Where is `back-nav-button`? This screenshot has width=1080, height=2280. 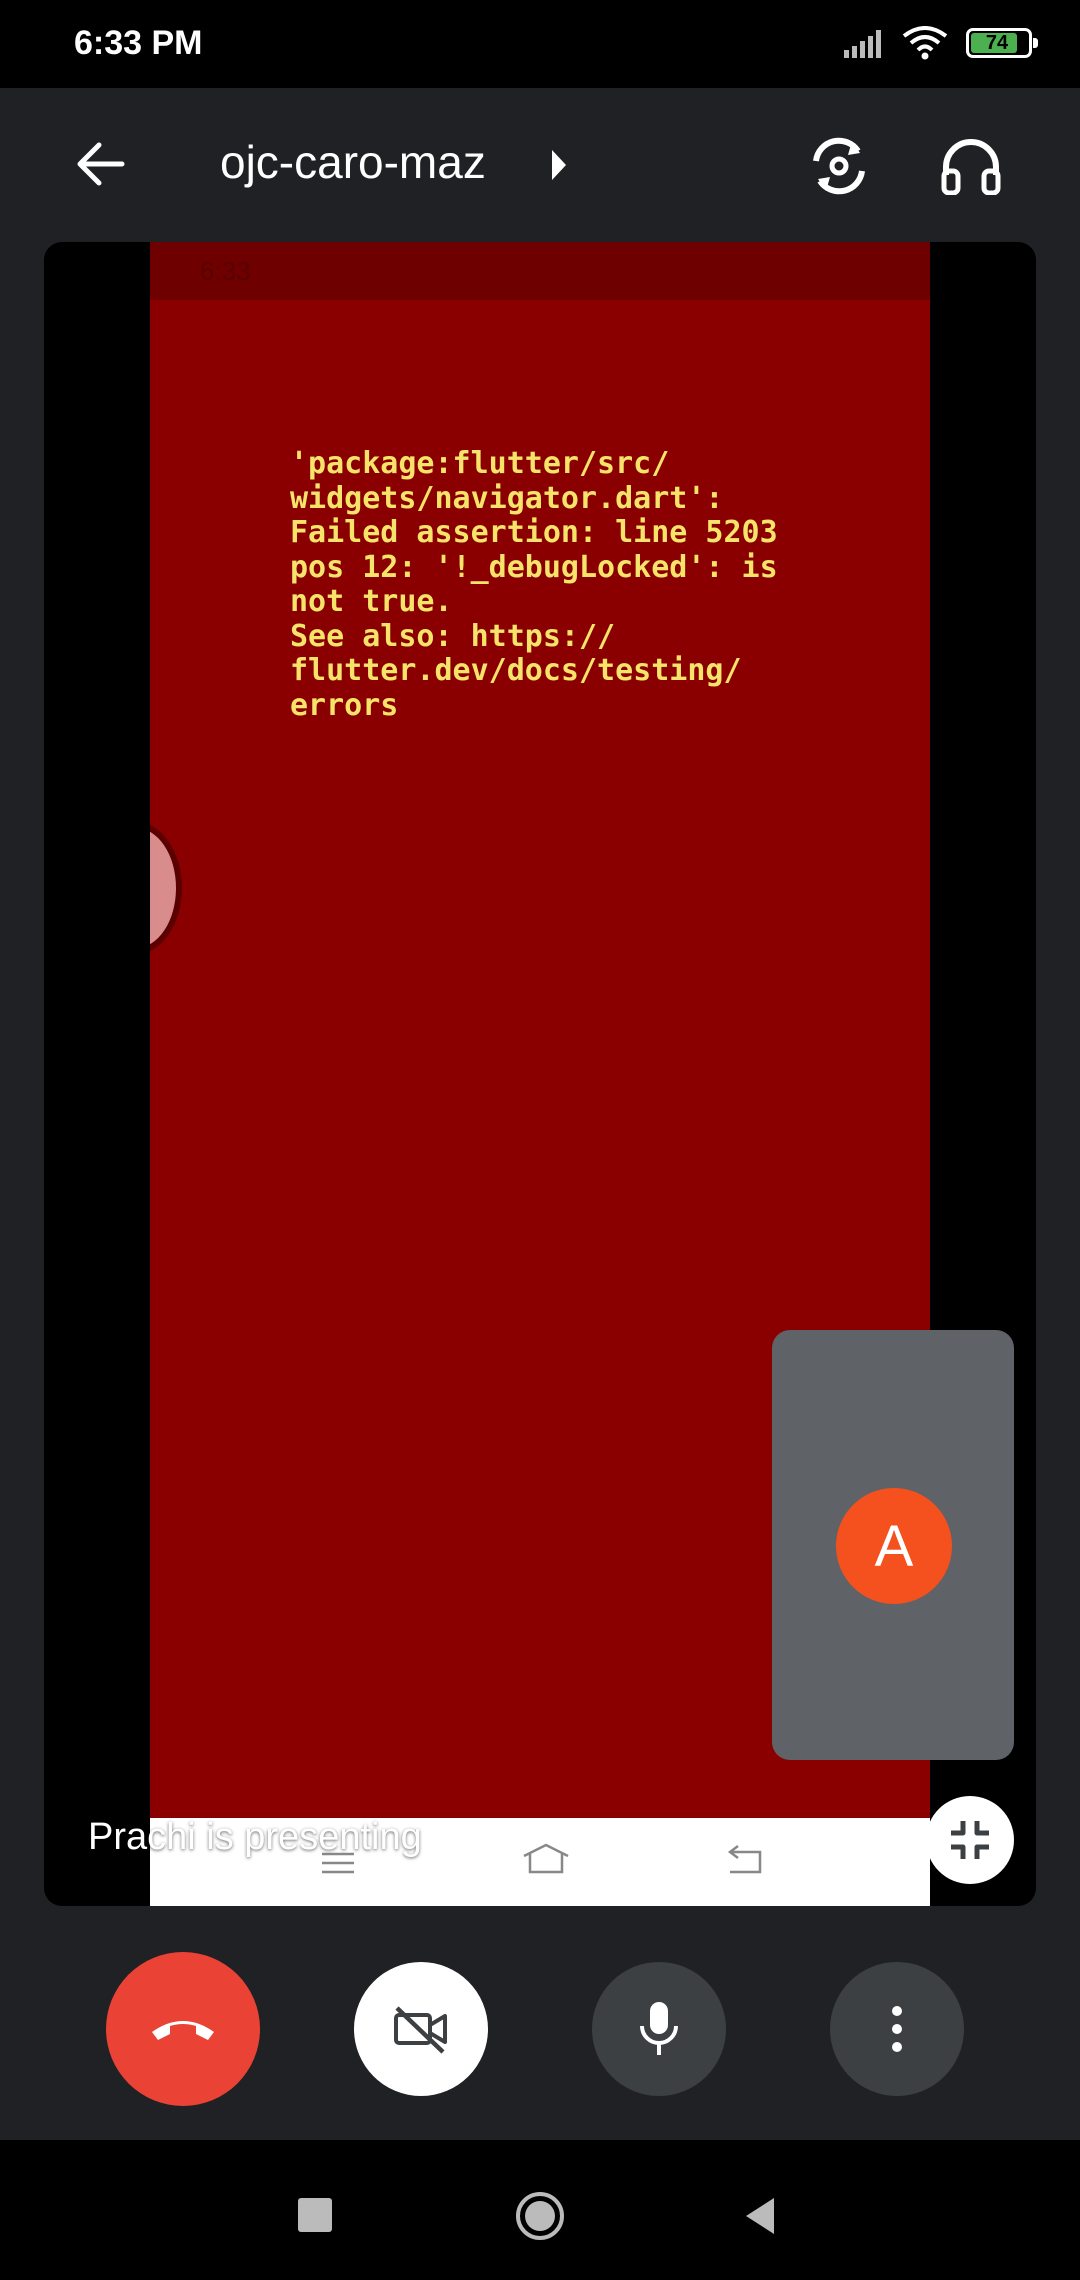 back-nav-button is located at coordinates (760, 2216).